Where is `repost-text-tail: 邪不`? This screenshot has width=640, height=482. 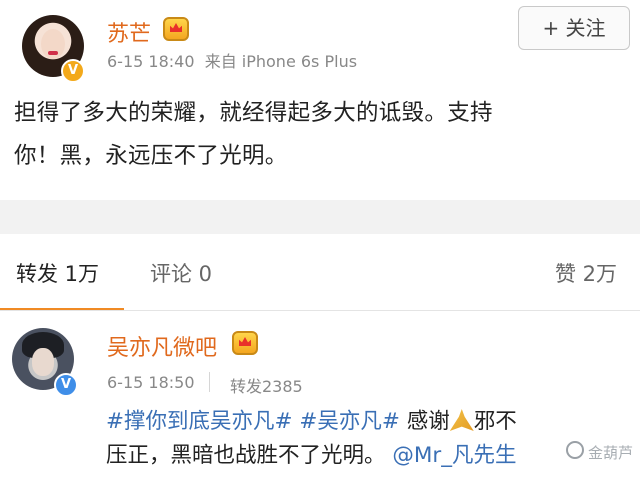
repost-text-tail: 邪不 is located at coordinates (495, 421).